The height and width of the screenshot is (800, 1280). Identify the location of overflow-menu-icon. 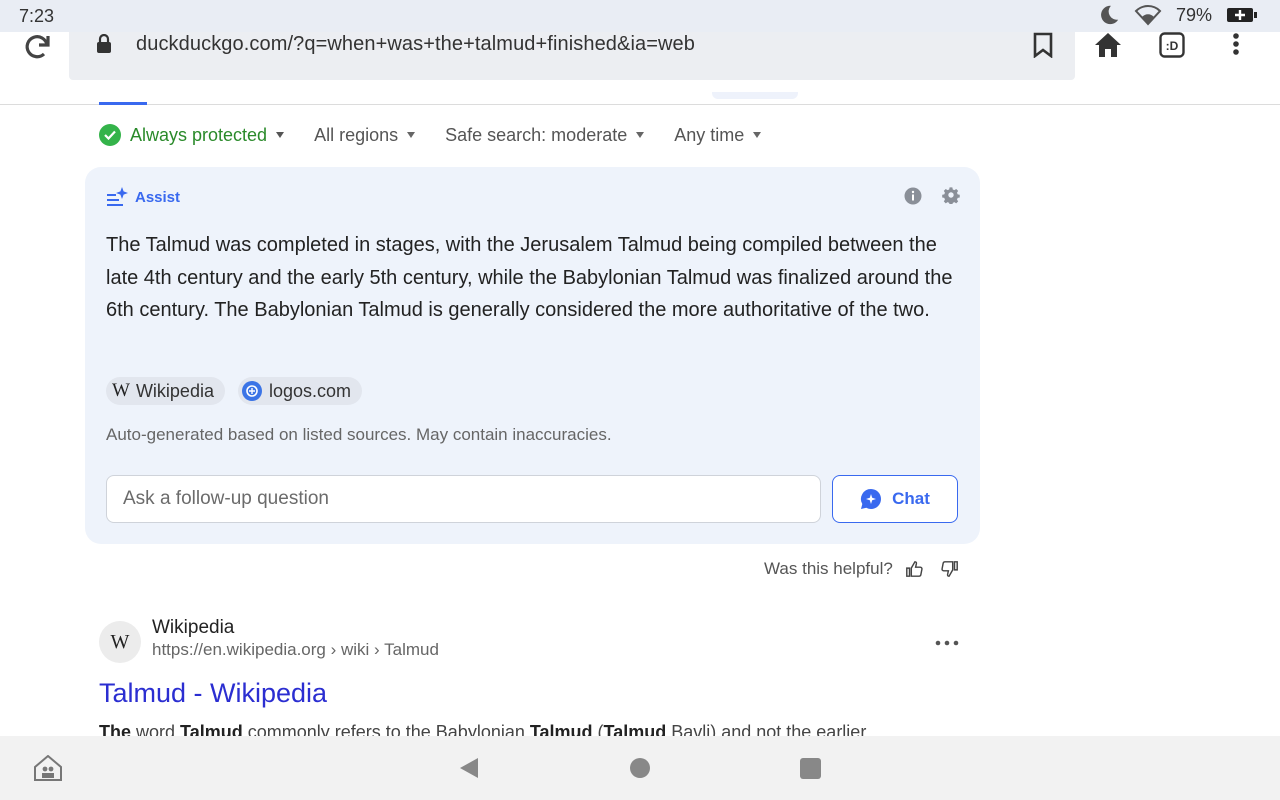
(1236, 45).